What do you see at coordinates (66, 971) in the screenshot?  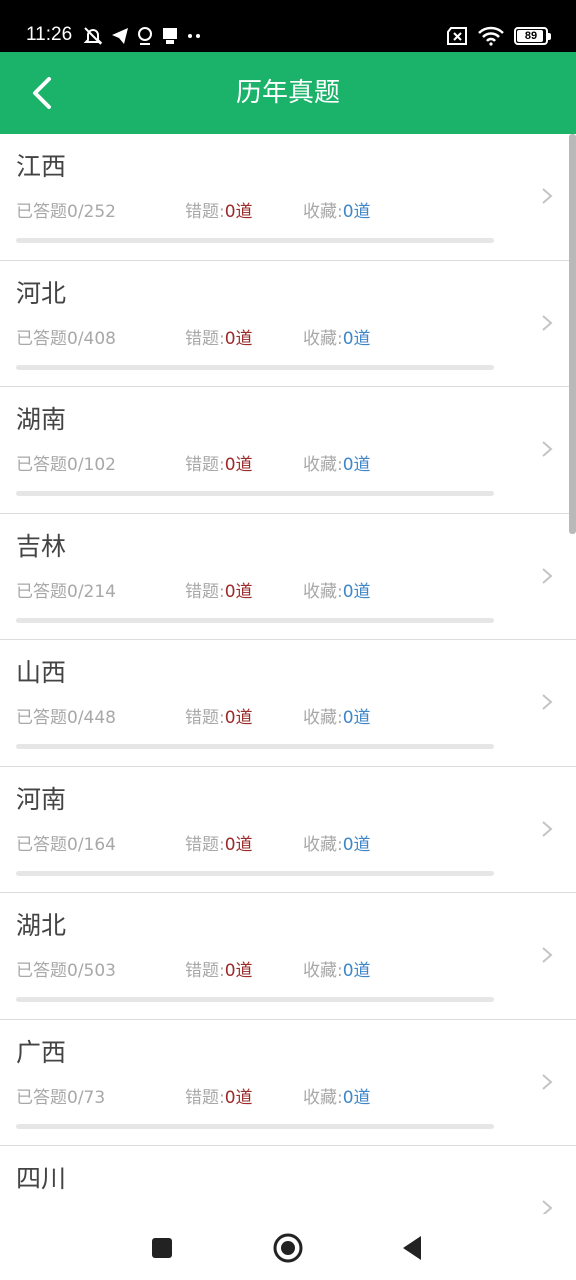 I see `answered-count: 已答题0/503` at bounding box center [66, 971].